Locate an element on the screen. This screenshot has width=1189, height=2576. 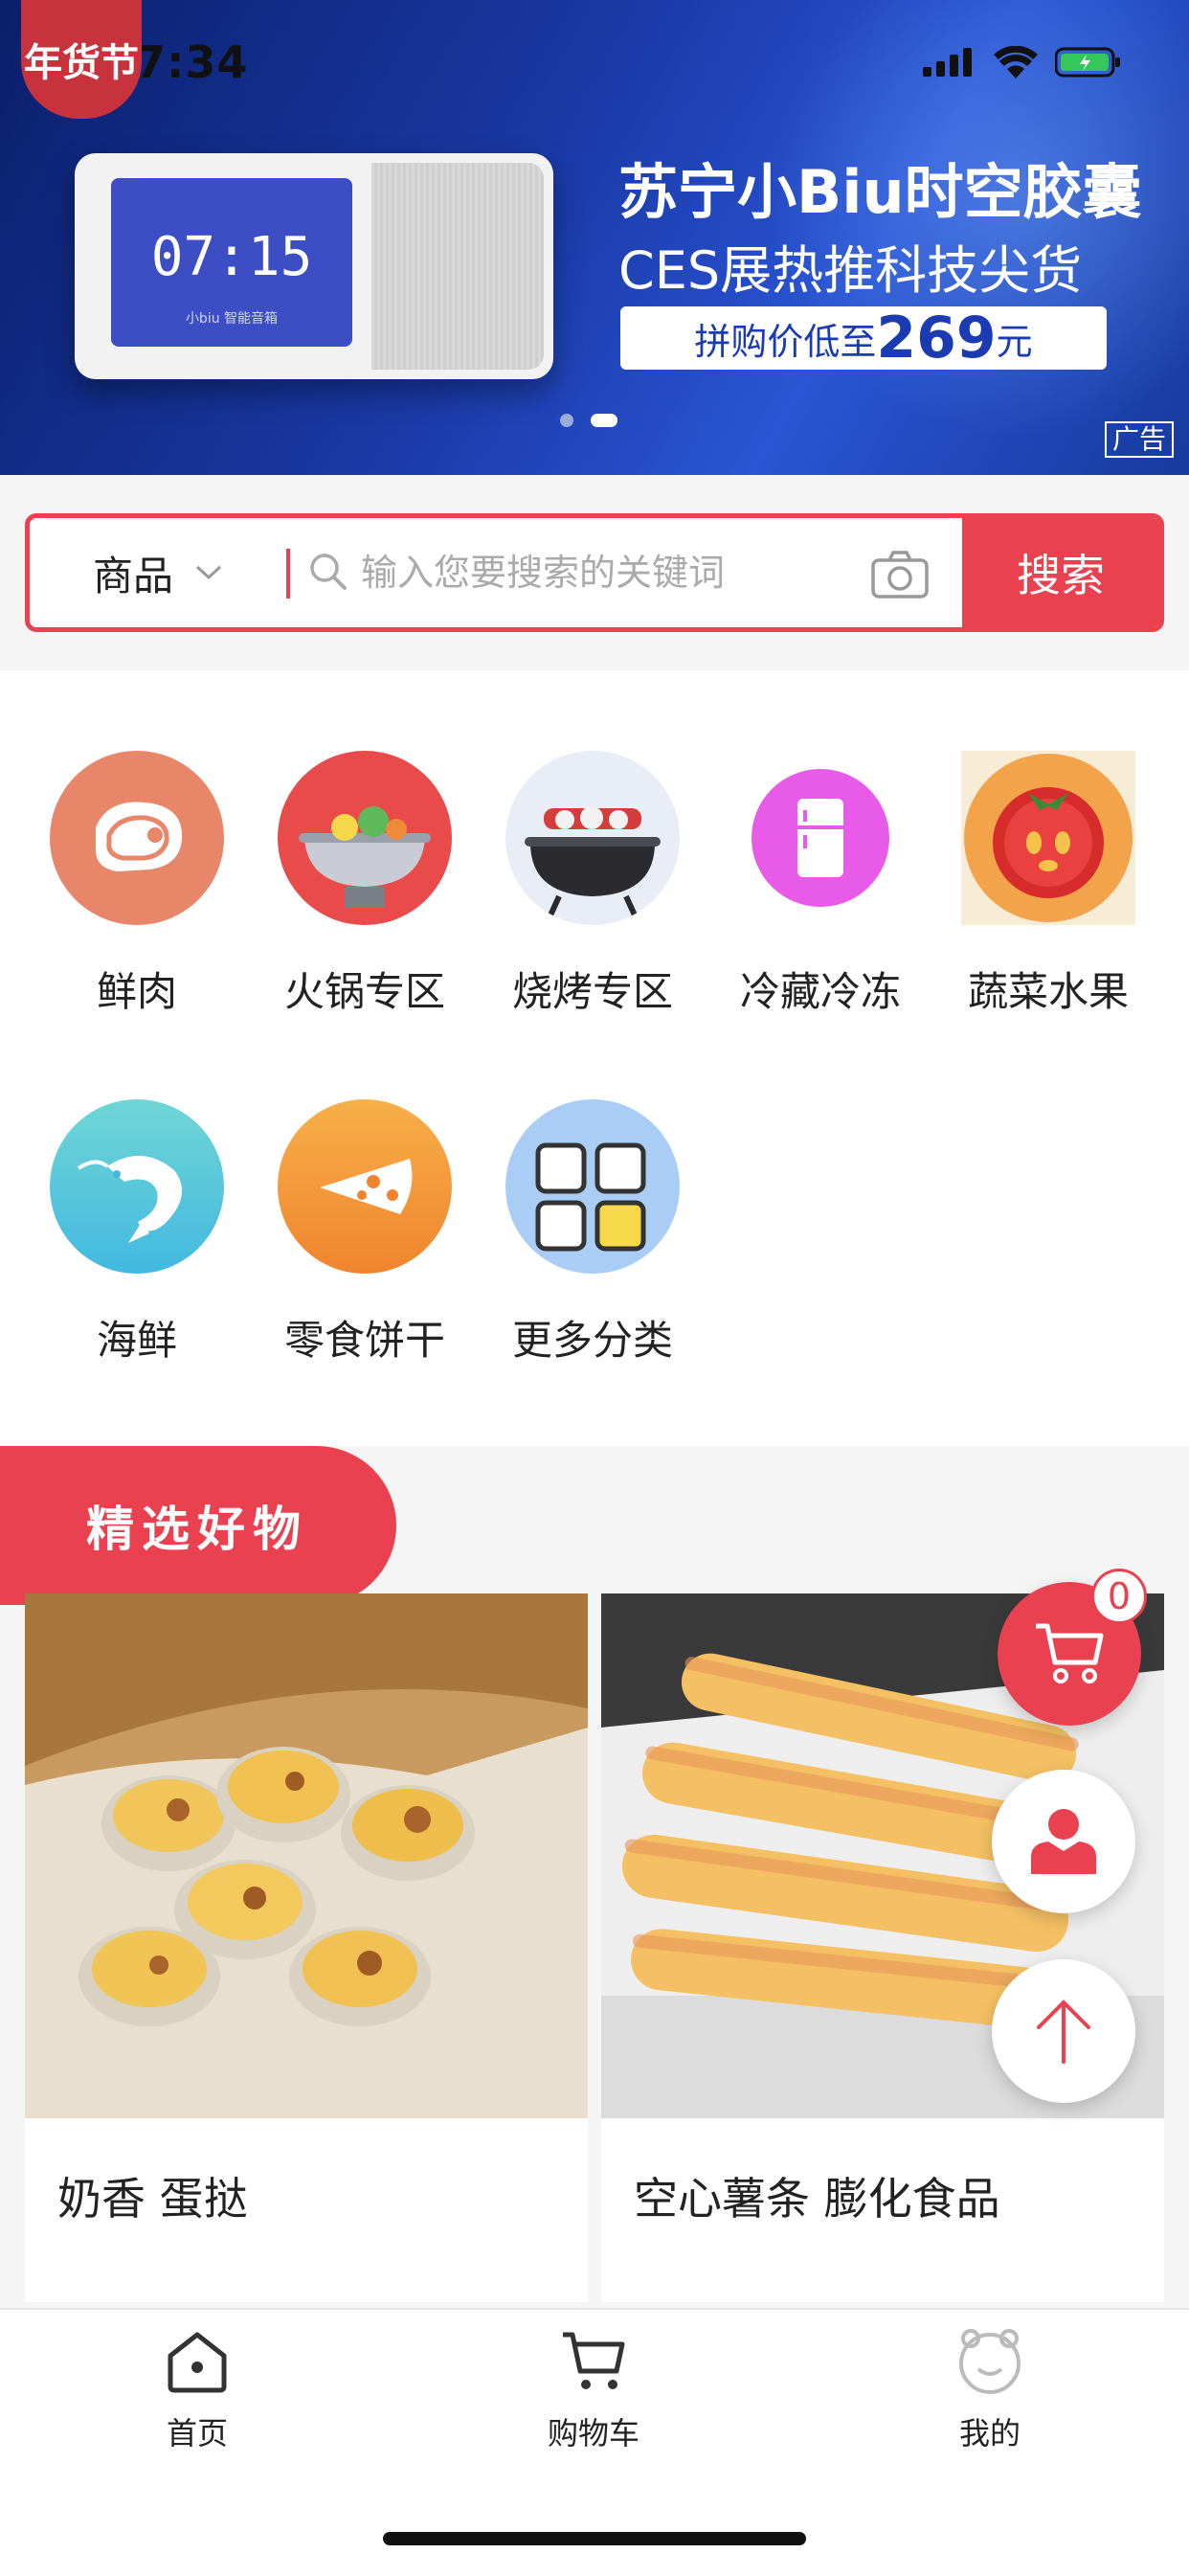
wifi-icon is located at coordinates (1016, 62).